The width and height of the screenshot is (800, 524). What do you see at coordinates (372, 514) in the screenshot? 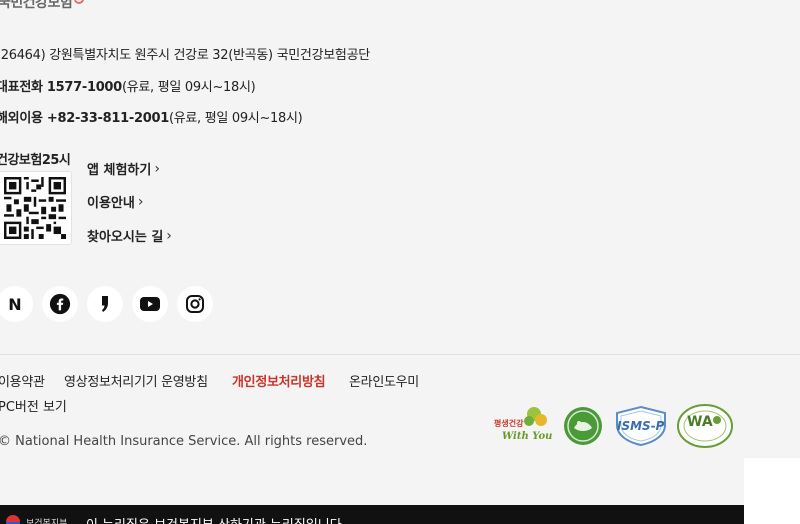
I see `gov-affiliation-bar: 보건복지부 이 누리집은 보건복지부 산하기관 누리집입니다.` at bounding box center [372, 514].